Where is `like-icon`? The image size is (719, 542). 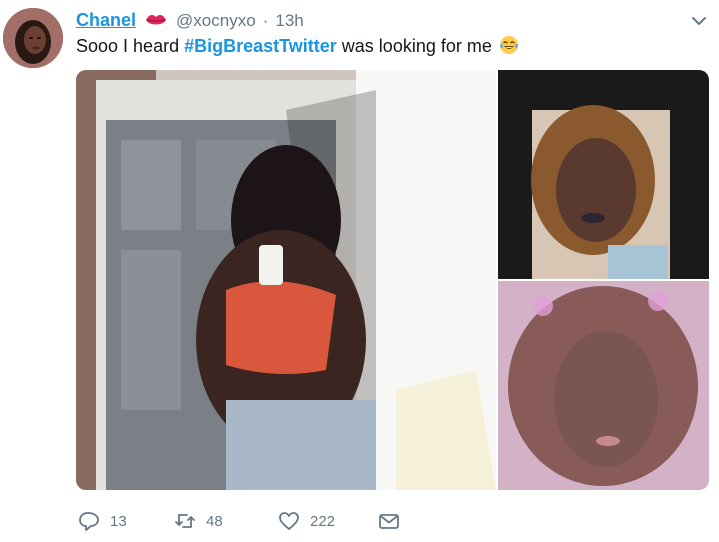
like-icon is located at coordinates (289, 521).